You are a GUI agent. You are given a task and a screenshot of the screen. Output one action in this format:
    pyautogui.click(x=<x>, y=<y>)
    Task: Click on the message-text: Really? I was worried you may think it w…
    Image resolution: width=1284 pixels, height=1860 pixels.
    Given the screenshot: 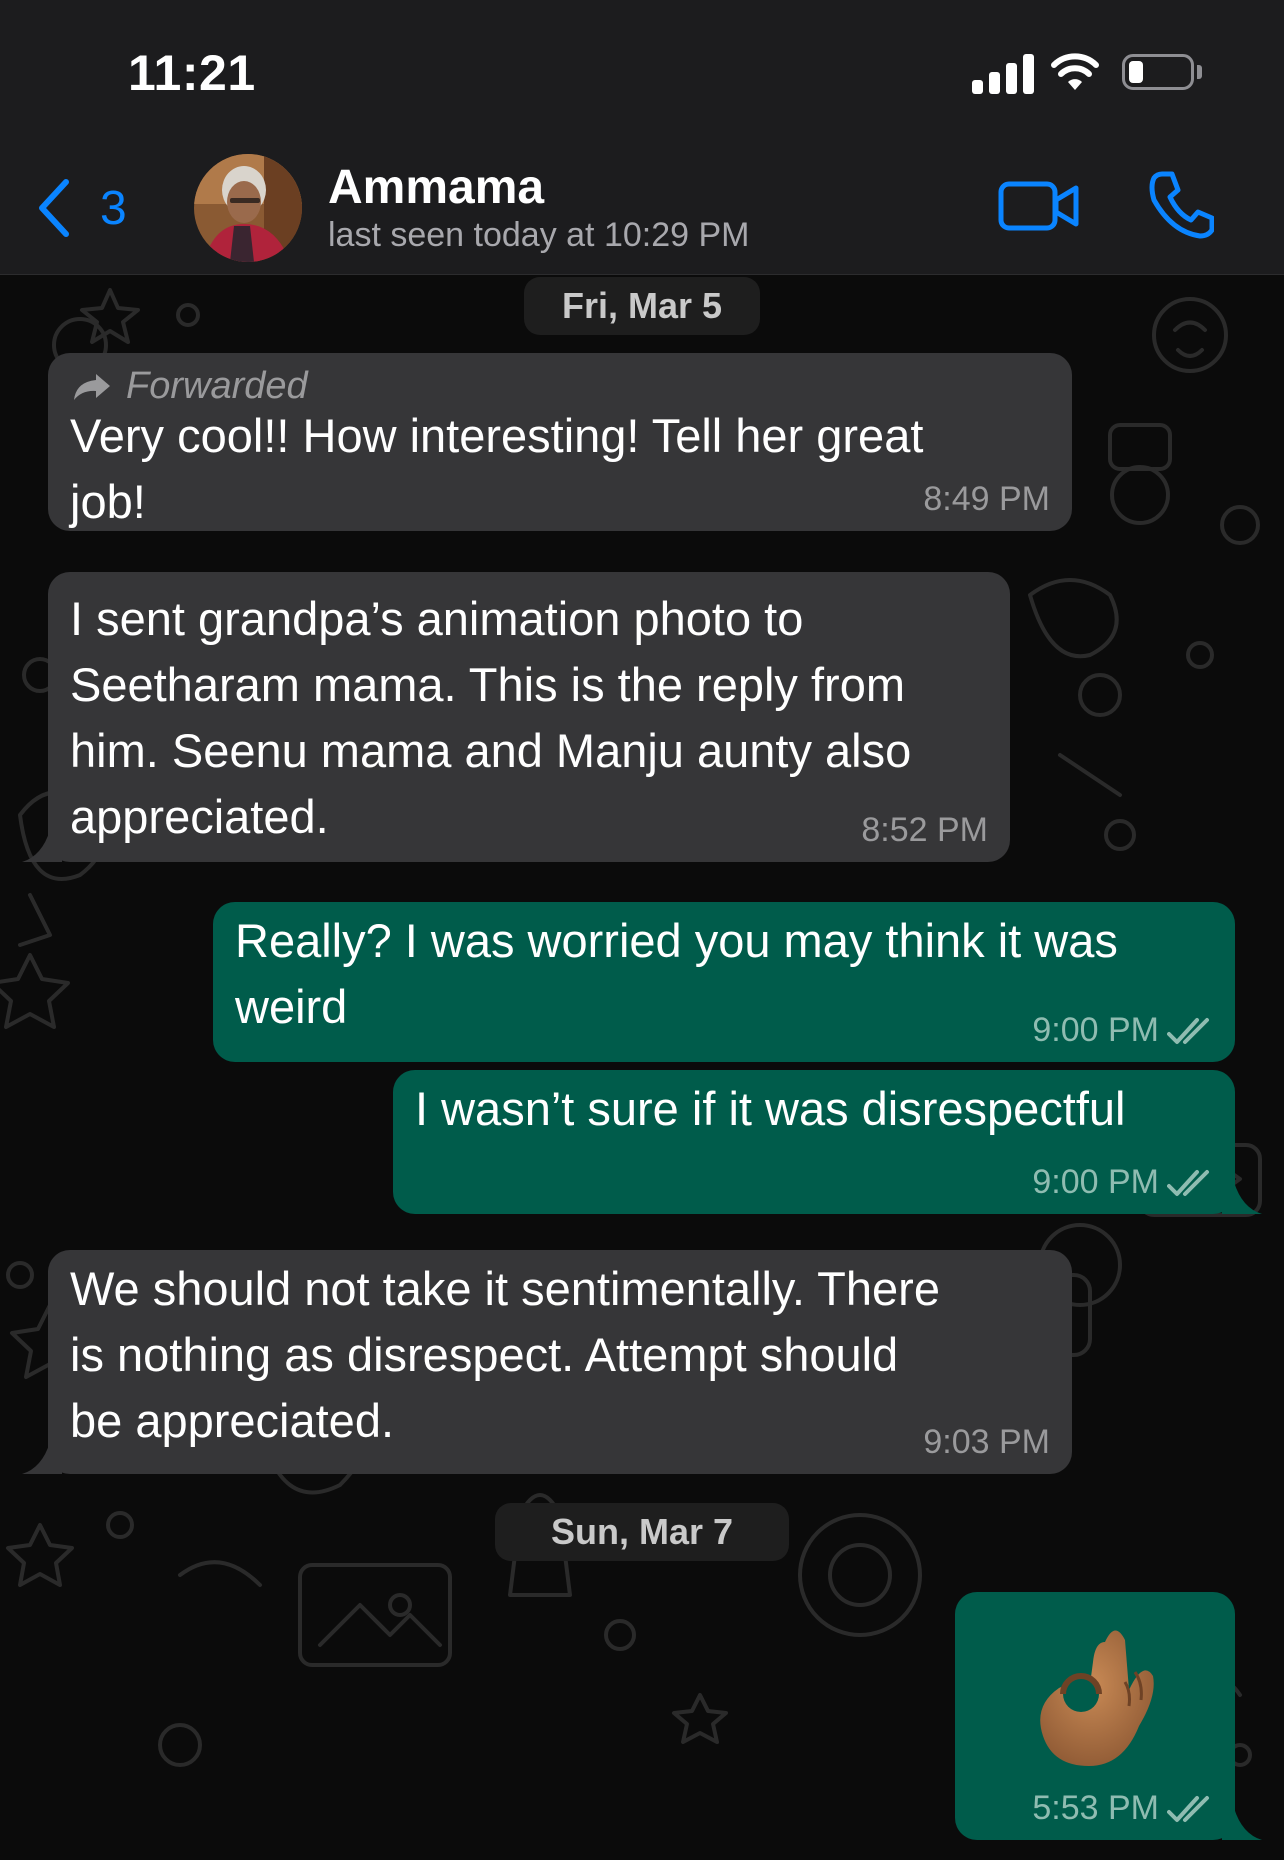 What is the action you would take?
    pyautogui.click(x=676, y=973)
    